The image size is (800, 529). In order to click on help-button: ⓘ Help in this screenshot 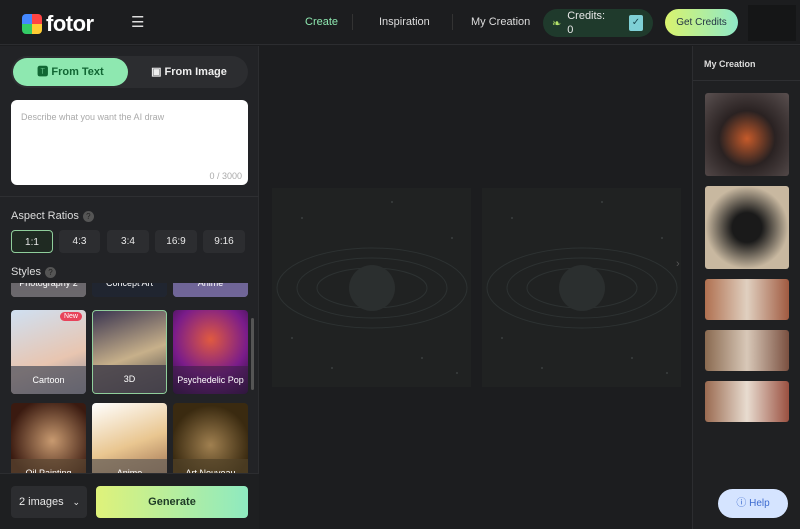, I will do `click(753, 503)`.